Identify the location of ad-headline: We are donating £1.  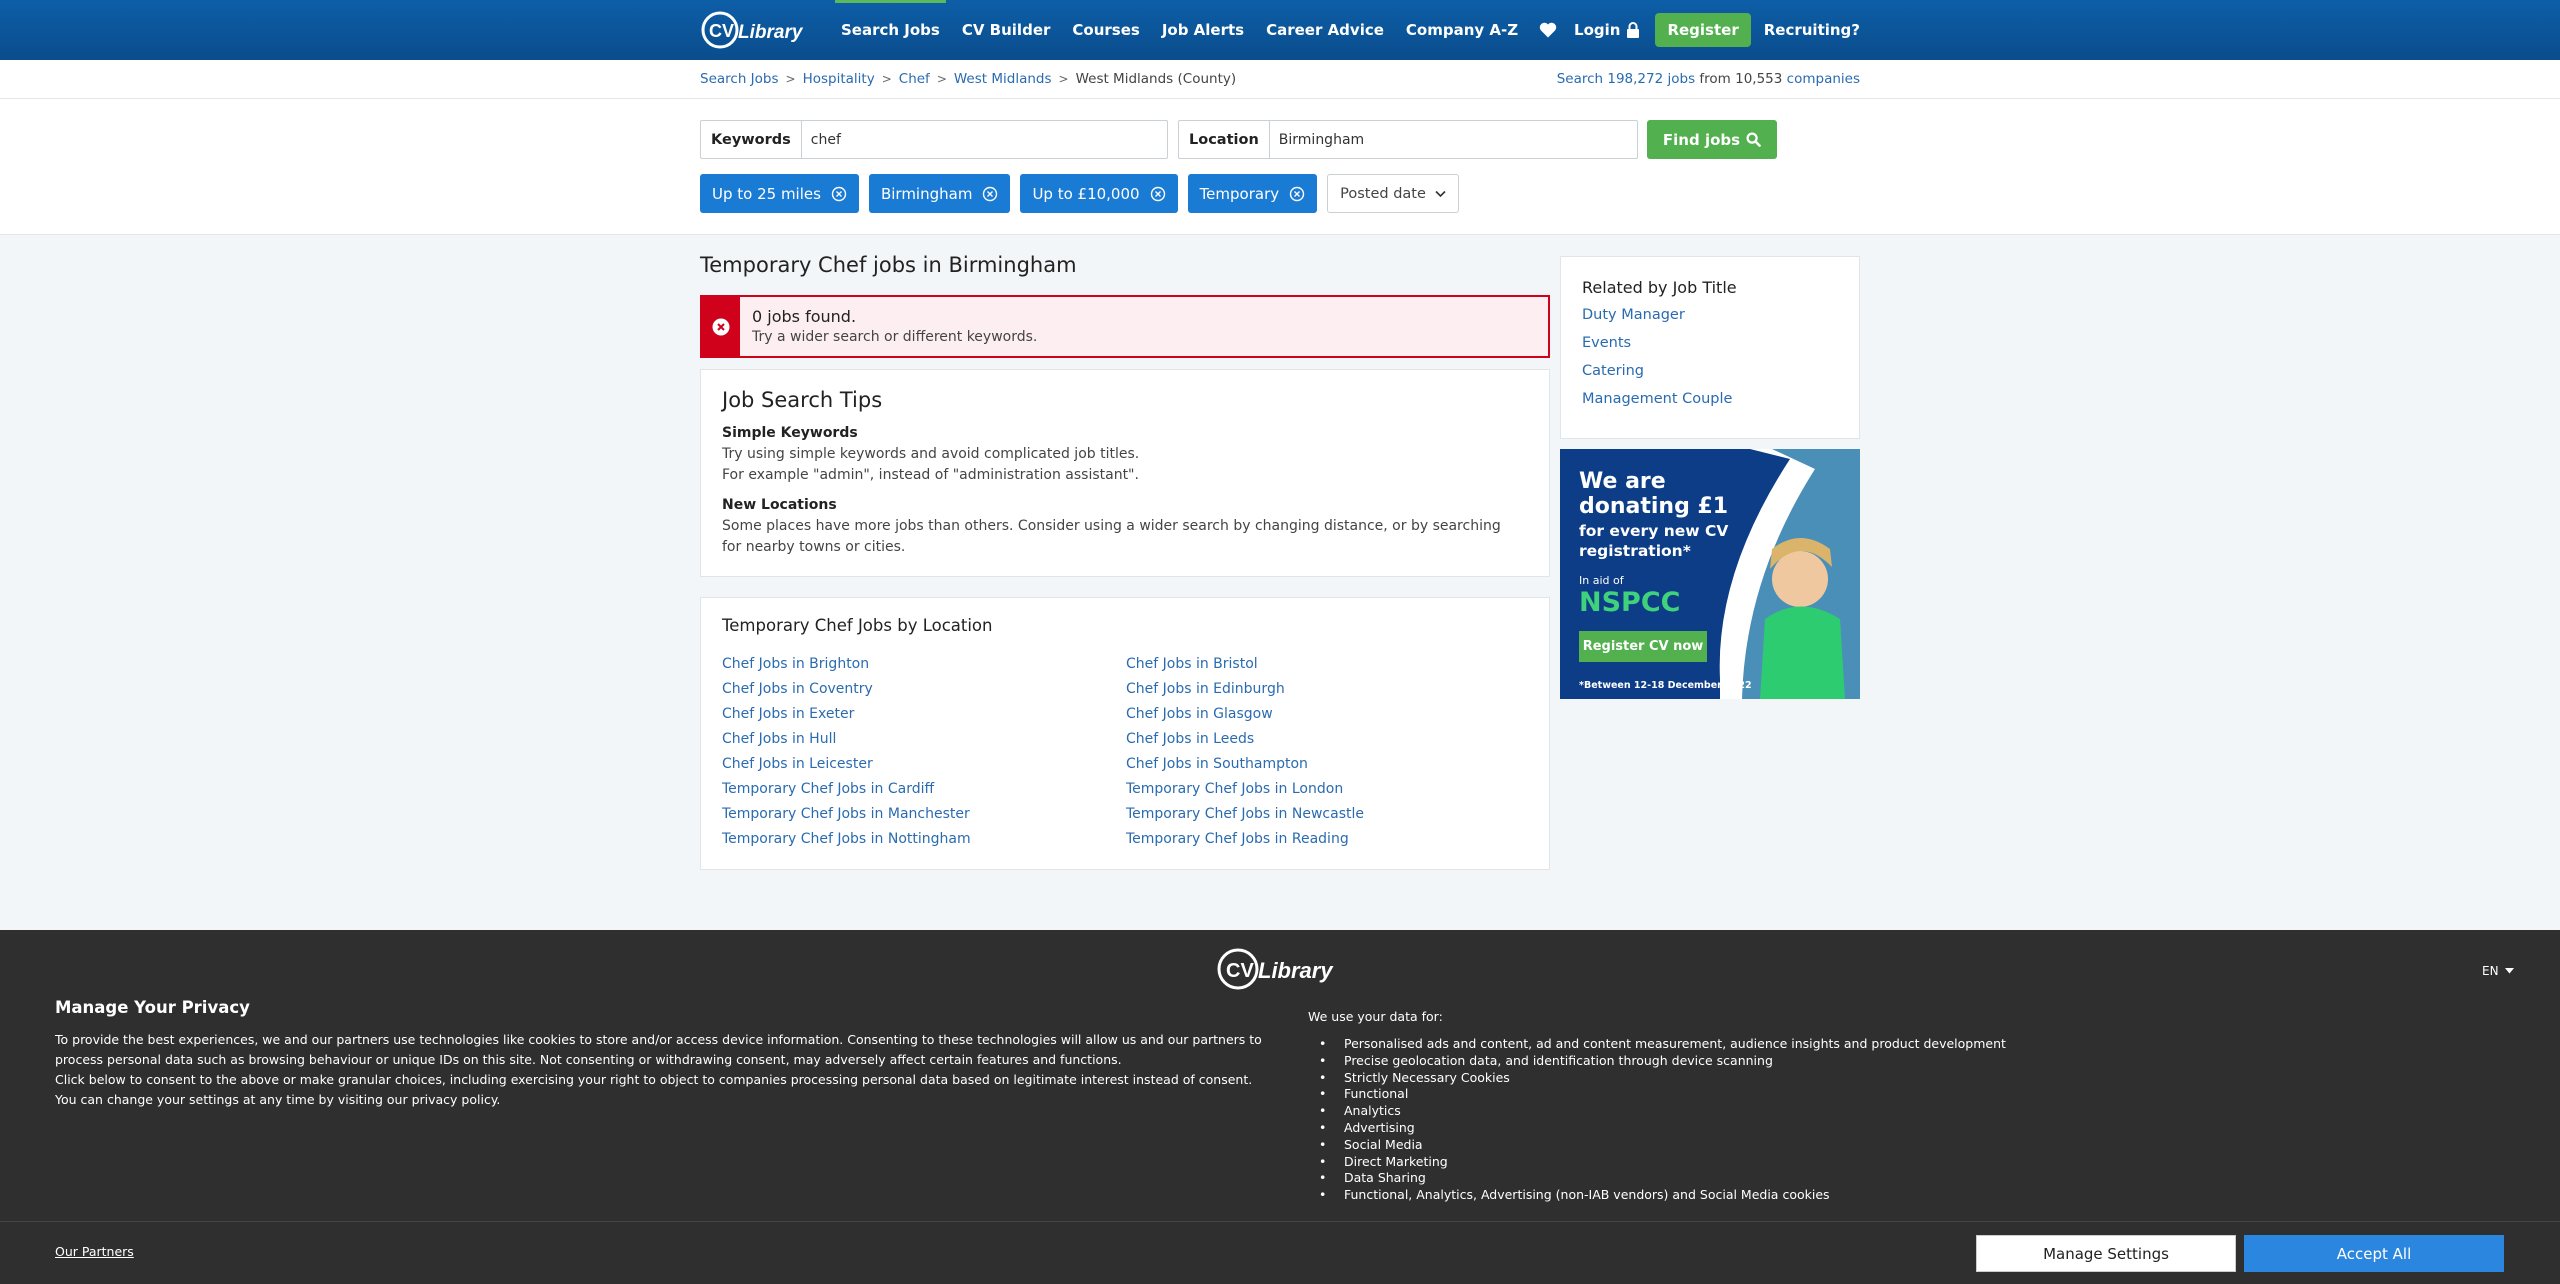
(1653, 494).